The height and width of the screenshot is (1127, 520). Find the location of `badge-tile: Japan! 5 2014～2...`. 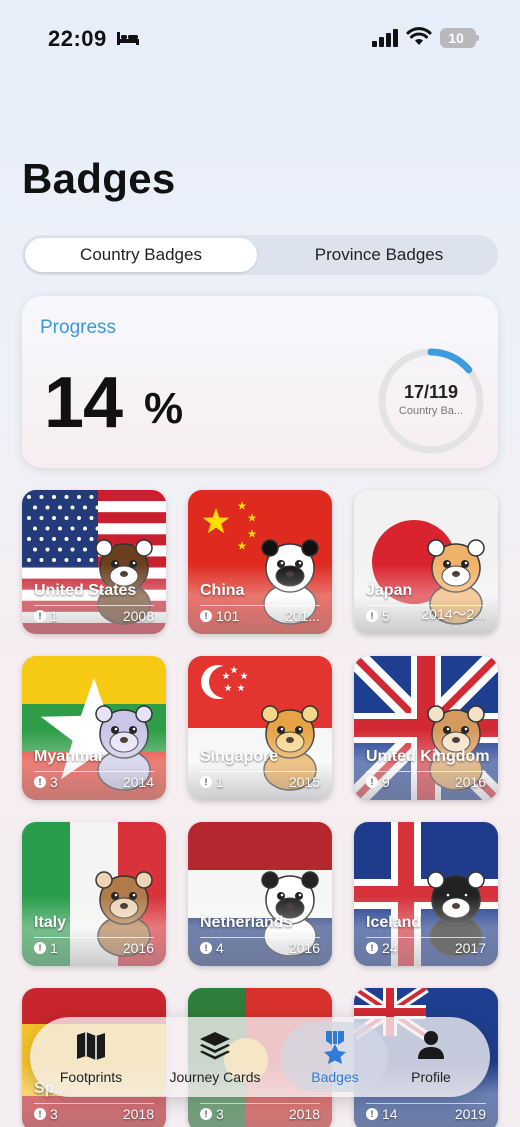

badge-tile: Japan! 5 2014～2... is located at coordinates (426, 562).